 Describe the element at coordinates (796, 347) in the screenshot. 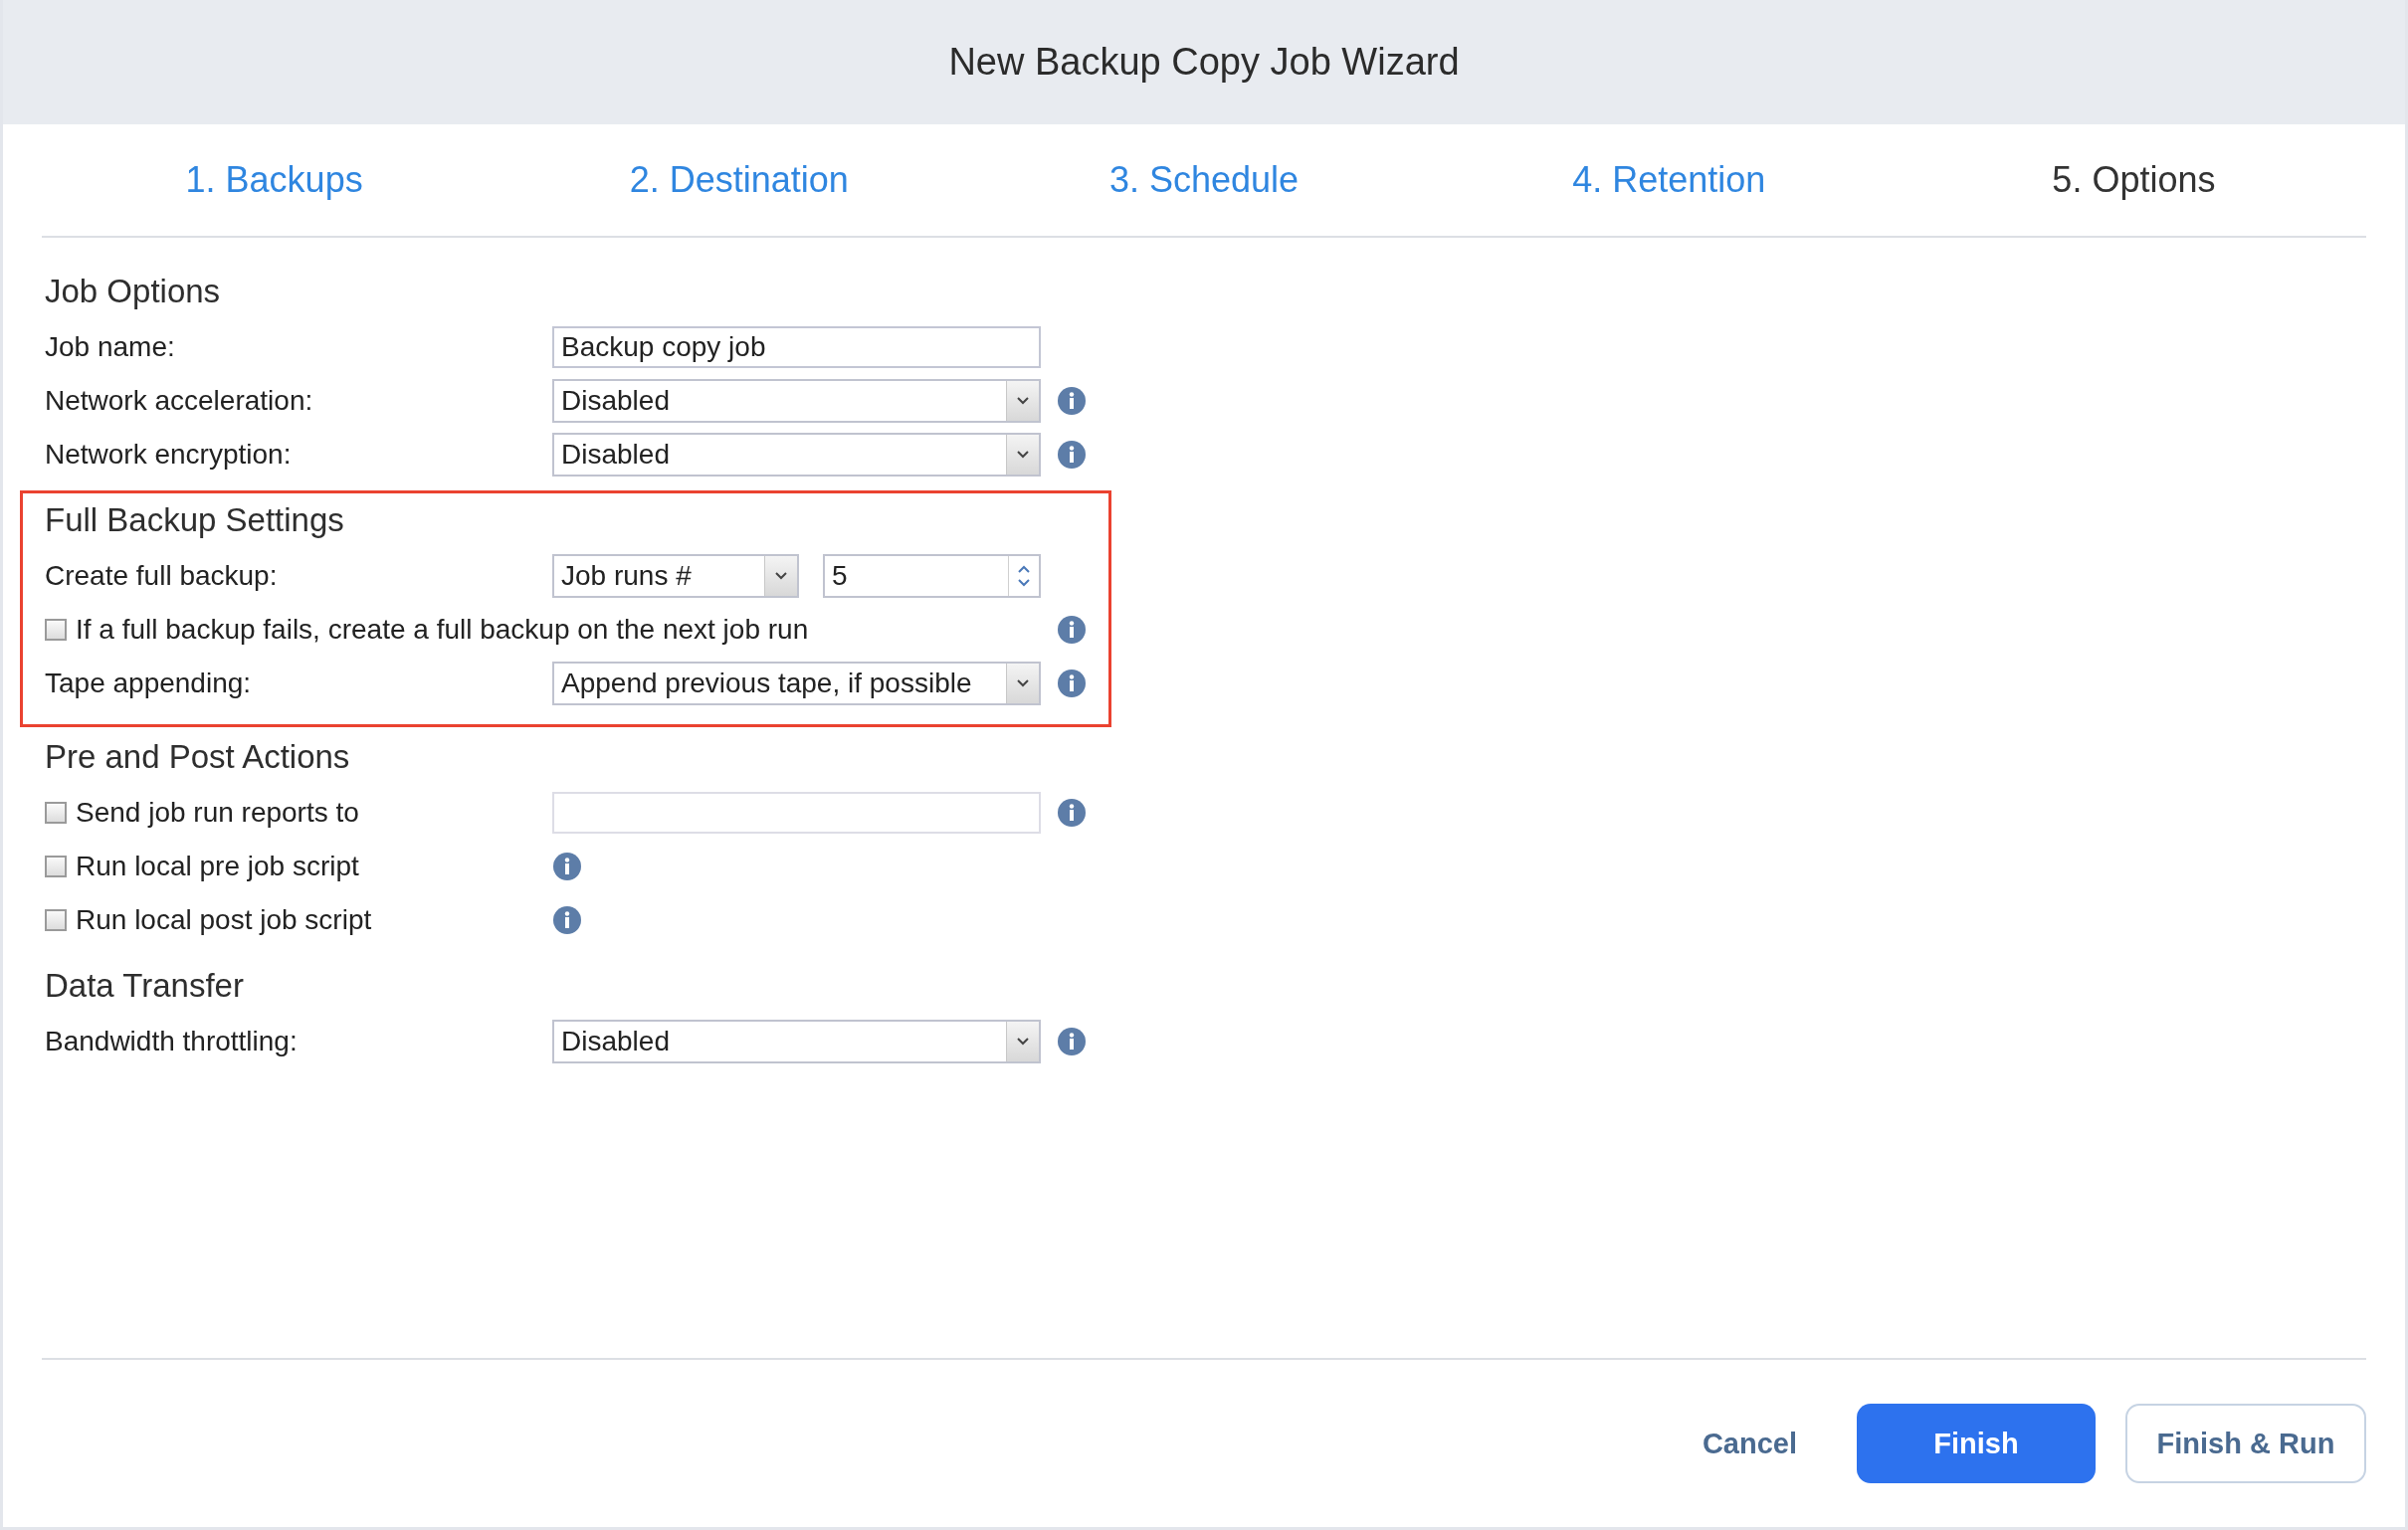

I see `text-field: Backup copy job` at that location.